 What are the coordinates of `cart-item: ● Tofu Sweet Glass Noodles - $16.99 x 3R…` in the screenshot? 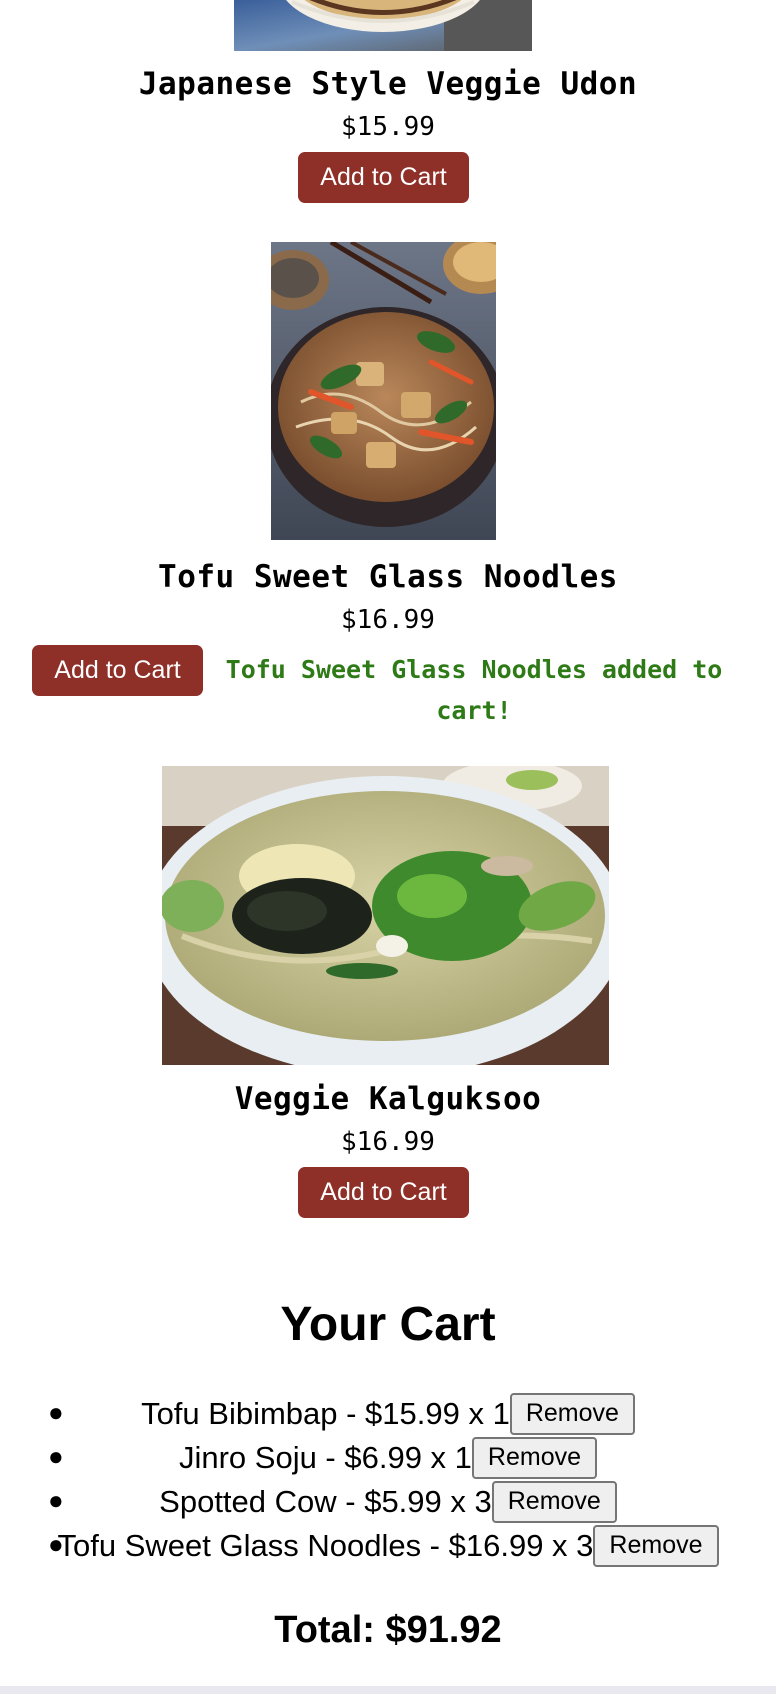 It's located at (388, 1544).